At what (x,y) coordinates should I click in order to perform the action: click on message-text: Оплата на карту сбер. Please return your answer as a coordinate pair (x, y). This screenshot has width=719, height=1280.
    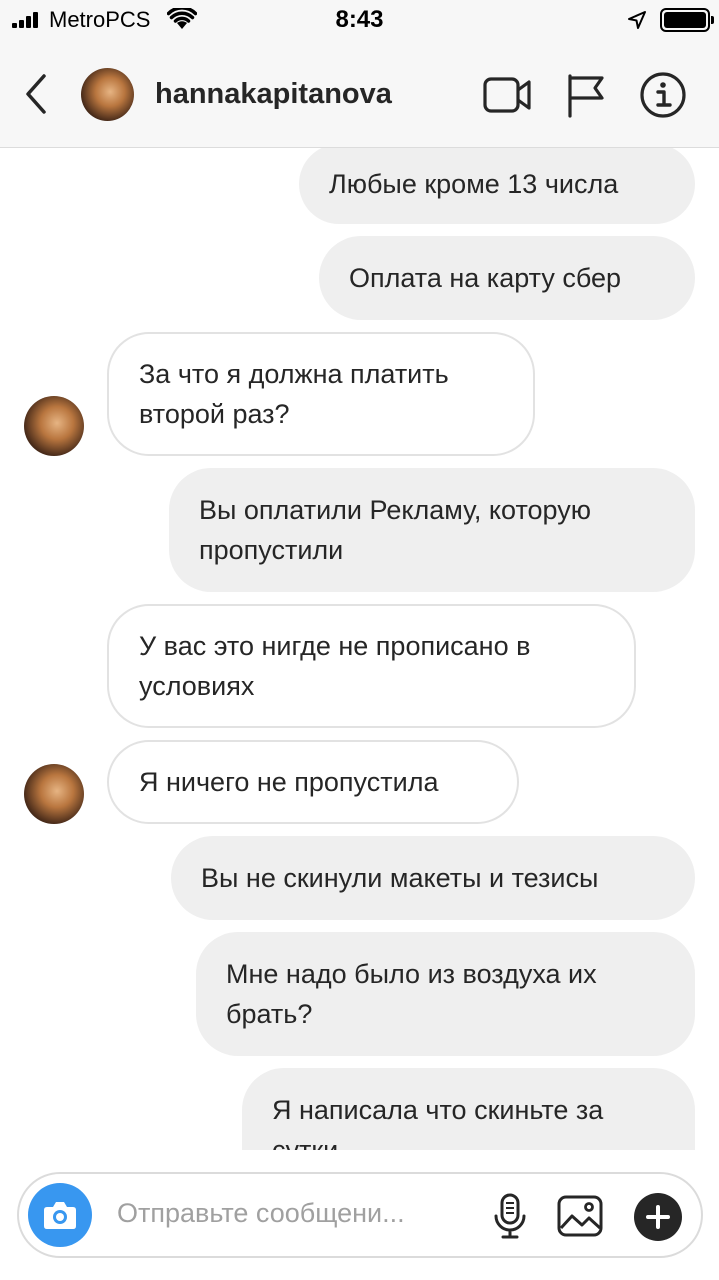
    Looking at the image, I should click on (485, 278).